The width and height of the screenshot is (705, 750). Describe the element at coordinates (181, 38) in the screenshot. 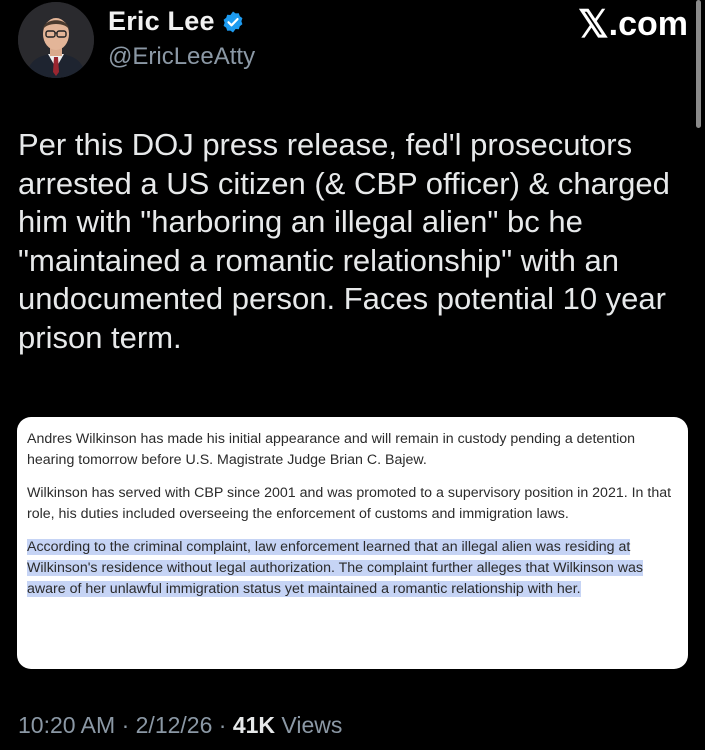

I see `author-block: Eric Lee @EricLeeAtty` at that location.